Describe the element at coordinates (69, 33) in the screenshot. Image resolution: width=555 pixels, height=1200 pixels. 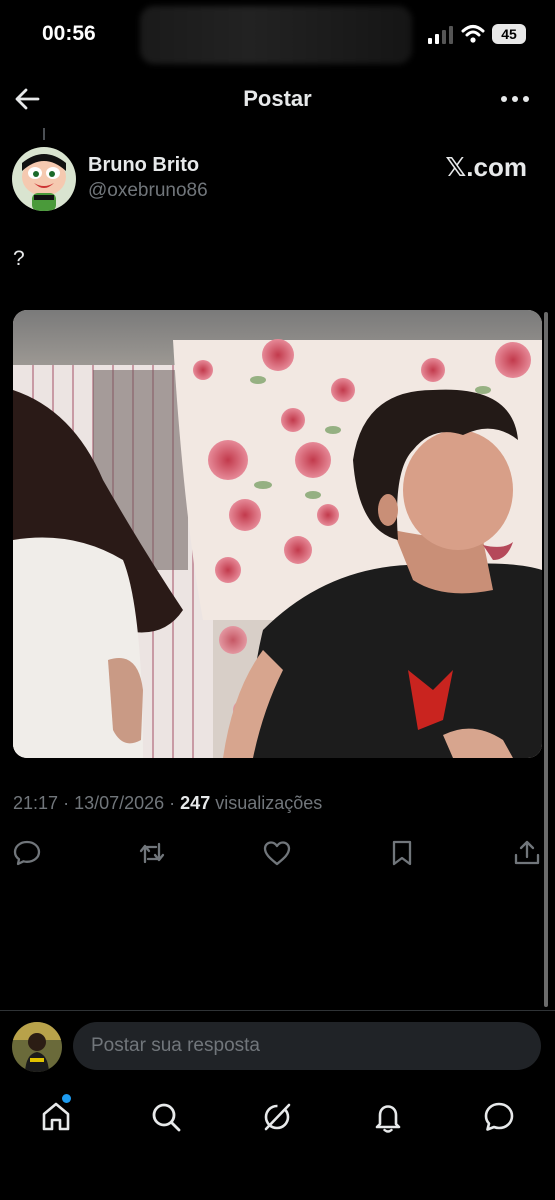
I see `status-time: 00:56` at that location.